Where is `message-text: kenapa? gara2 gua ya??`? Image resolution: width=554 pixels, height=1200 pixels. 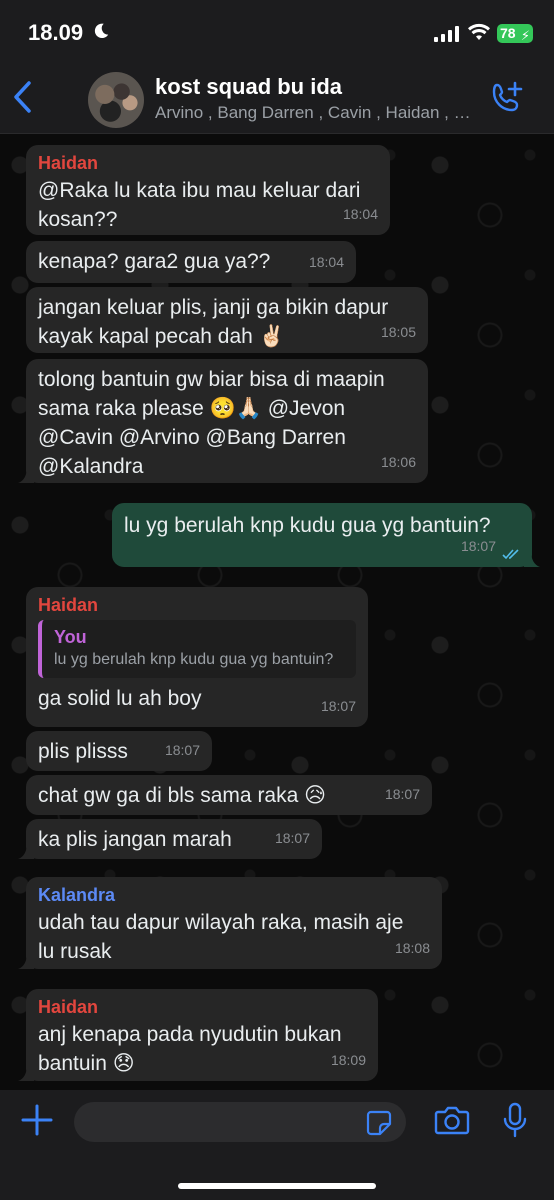
message-text: kenapa? gara2 gua ya?? is located at coordinates (154, 261).